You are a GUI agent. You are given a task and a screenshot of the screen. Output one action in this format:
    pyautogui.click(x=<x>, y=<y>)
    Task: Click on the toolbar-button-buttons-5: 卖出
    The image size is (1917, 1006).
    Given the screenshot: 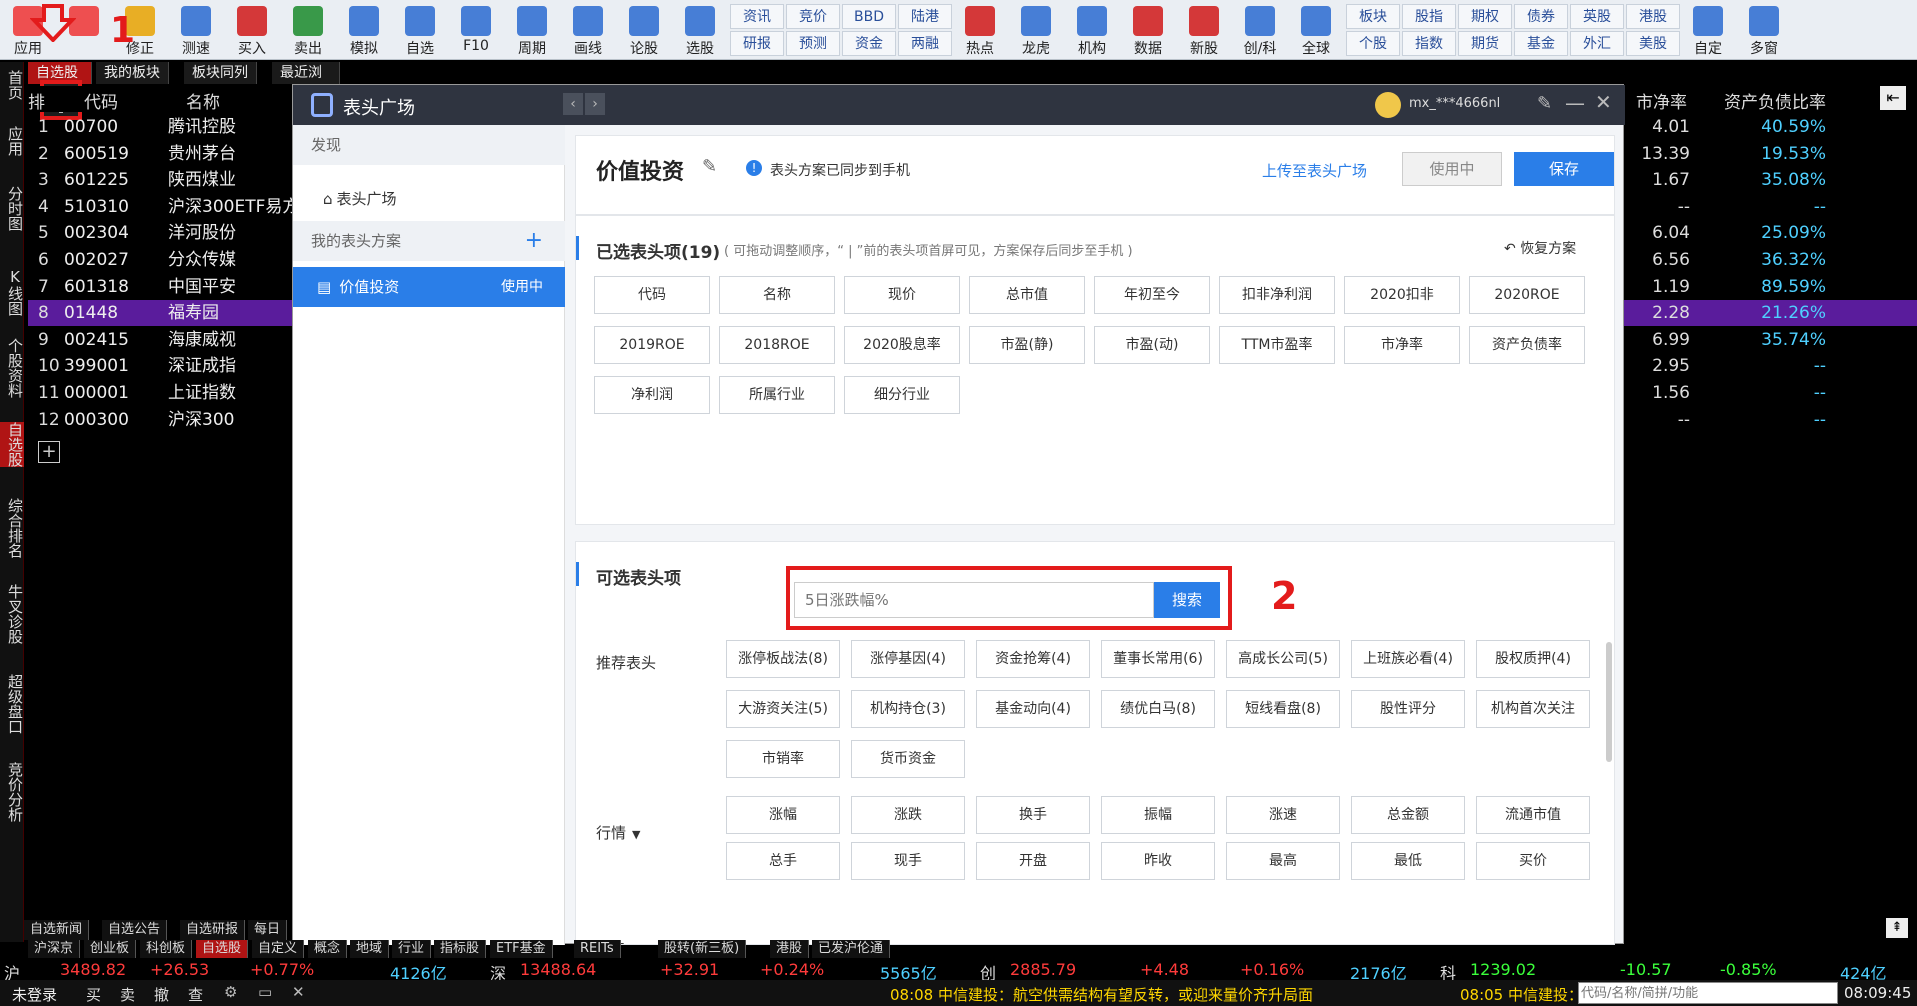 What is the action you would take?
    pyautogui.click(x=308, y=31)
    